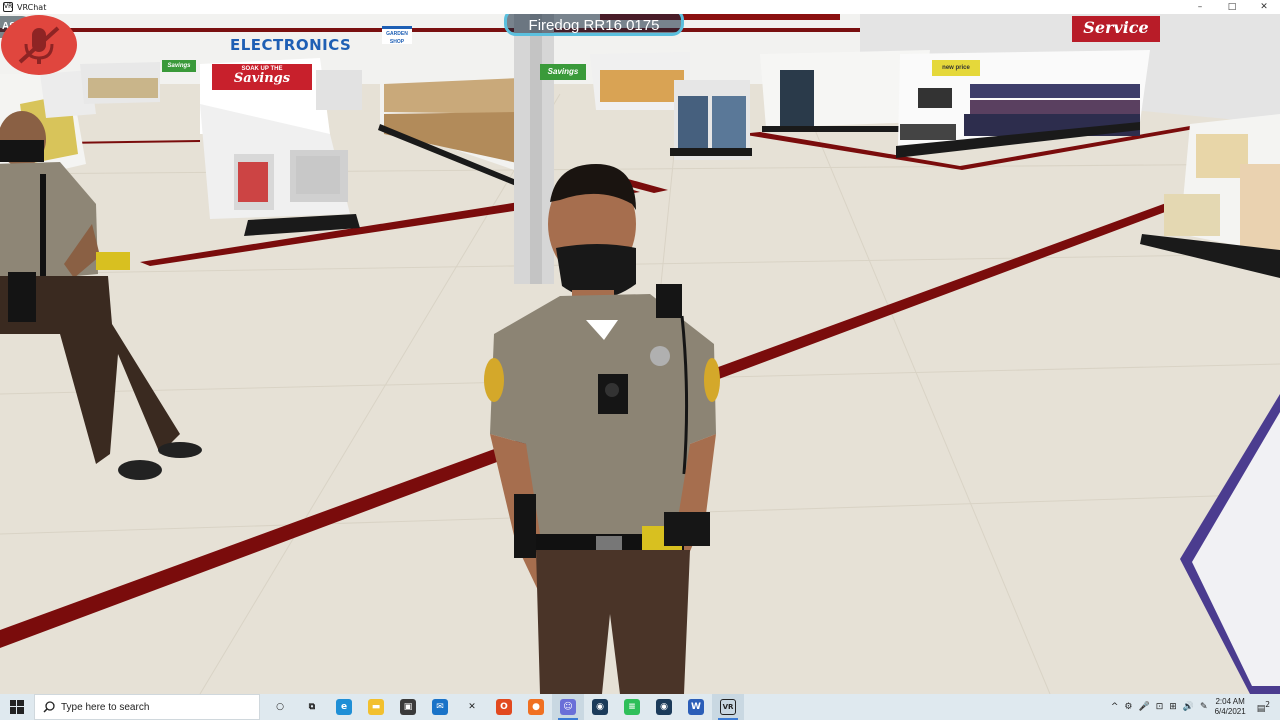 The height and width of the screenshot is (720, 1280). Describe the element at coordinates (563, 72) in the screenshot. I see `savings-sign-right: Savings` at that location.